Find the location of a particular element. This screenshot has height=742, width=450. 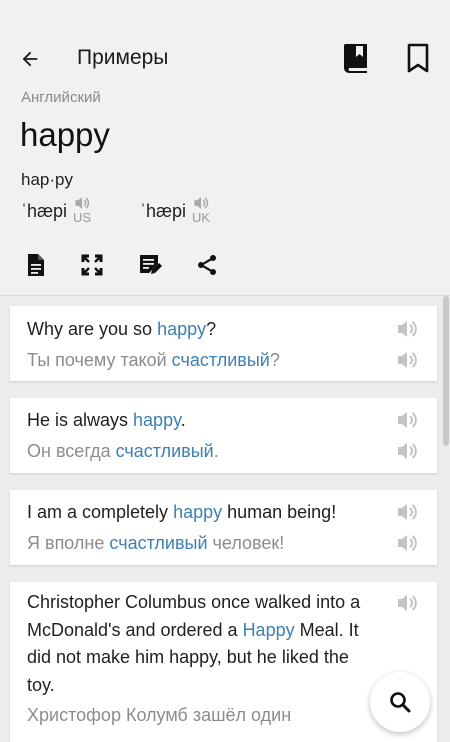

fullscreen-button is located at coordinates (92, 265).